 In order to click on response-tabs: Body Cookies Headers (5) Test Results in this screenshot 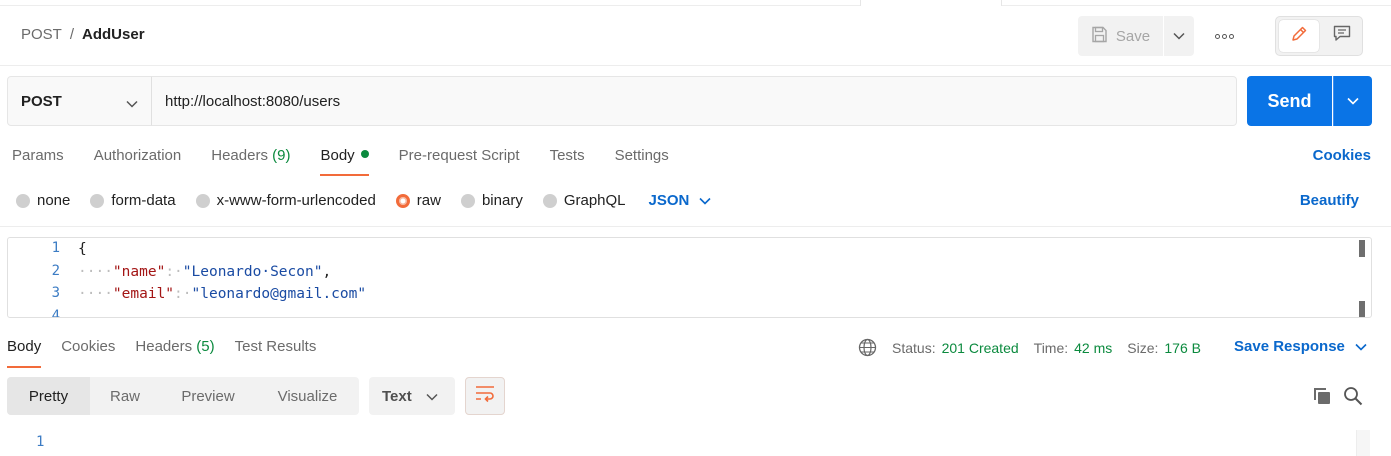, I will do `click(171, 353)`.